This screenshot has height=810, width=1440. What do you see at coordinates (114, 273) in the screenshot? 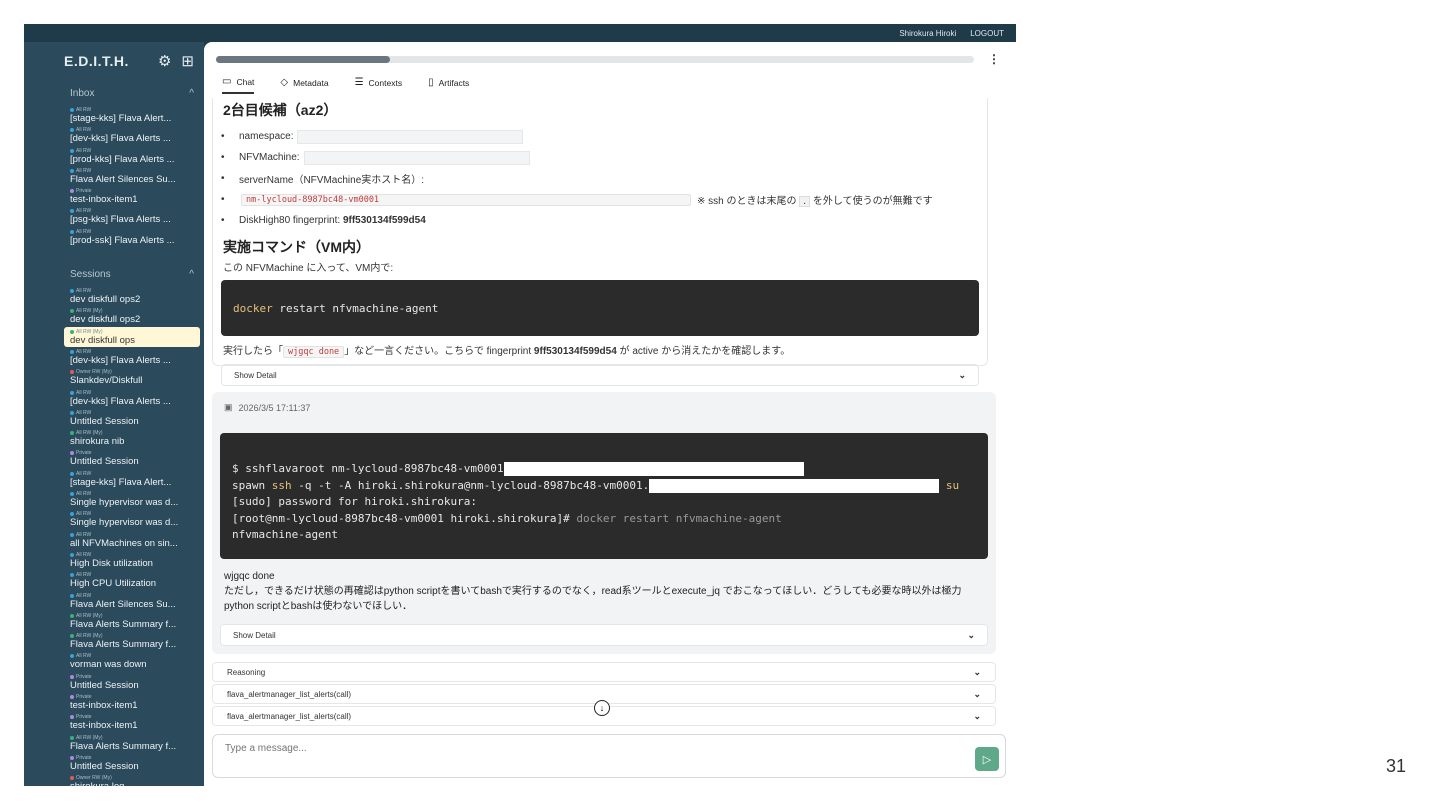
I see `sessions-header: Sessions ^` at bounding box center [114, 273].